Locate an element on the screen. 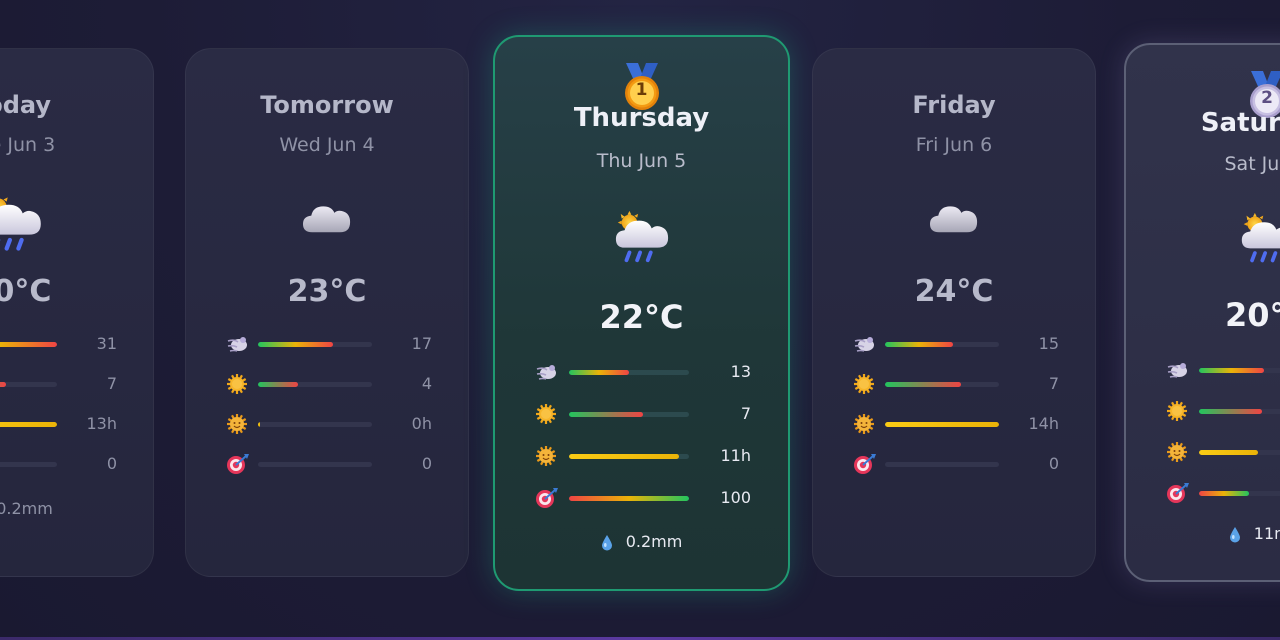 This screenshot has height=640, width=1280. medal-rank: 1 is located at coordinates (641, 90).